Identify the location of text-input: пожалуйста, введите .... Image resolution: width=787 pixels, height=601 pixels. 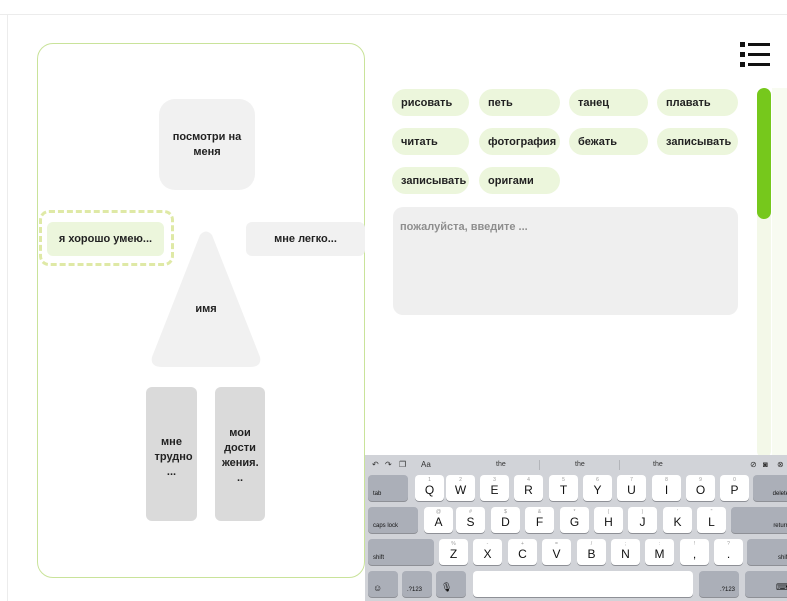
(565, 261).